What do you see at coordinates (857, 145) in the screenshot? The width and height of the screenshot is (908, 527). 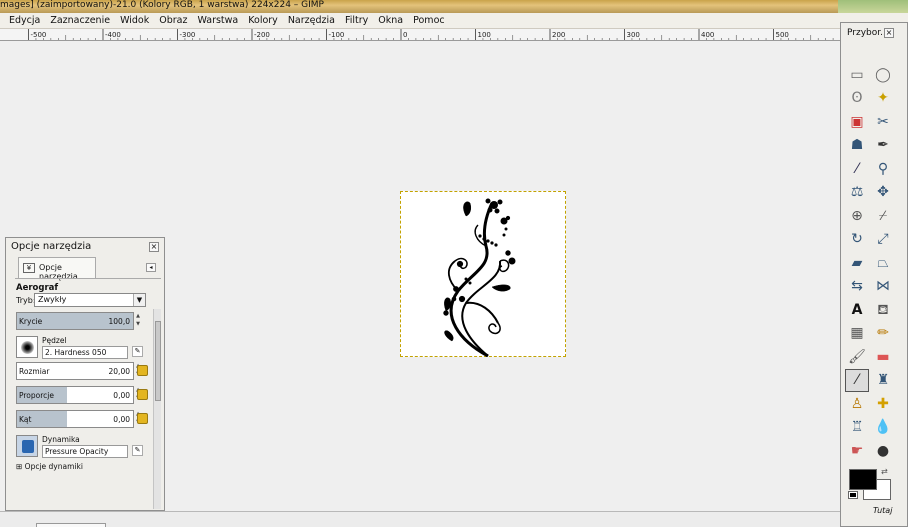 I see `foreground-select-icon: ☗` at bounding box center [857, 145].